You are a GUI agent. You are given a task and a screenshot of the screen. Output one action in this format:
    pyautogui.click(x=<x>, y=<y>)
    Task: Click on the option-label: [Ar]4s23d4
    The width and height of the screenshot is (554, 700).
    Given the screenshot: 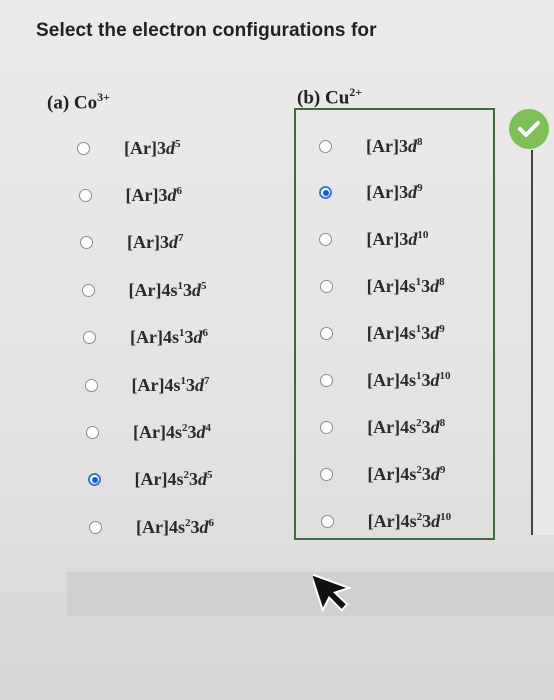 What is the action you would take?
    pyautogui.click(x=172, y=431)
    